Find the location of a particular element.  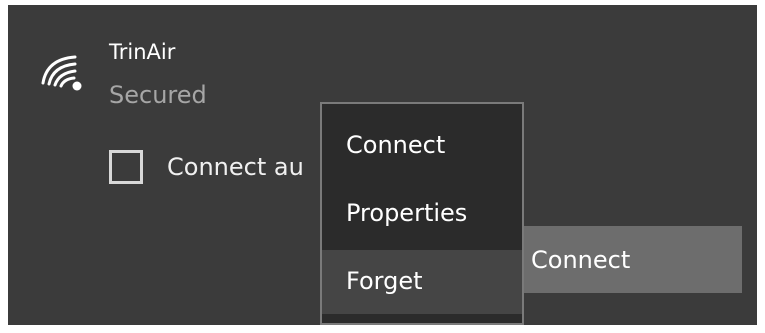

network-name: TrinAir is located at coordinates (142, 52).